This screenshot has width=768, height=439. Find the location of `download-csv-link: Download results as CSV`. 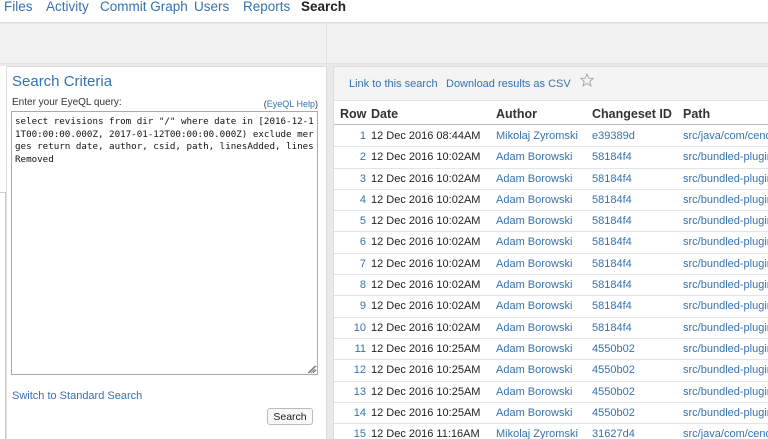

download-csv-link: Download results as CSV is located at coordinates (508, 84).